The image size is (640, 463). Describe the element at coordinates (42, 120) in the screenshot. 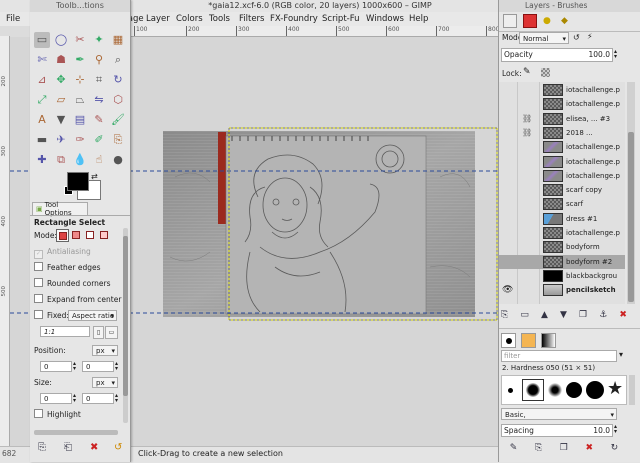

I see `text-icon: A` at that location.